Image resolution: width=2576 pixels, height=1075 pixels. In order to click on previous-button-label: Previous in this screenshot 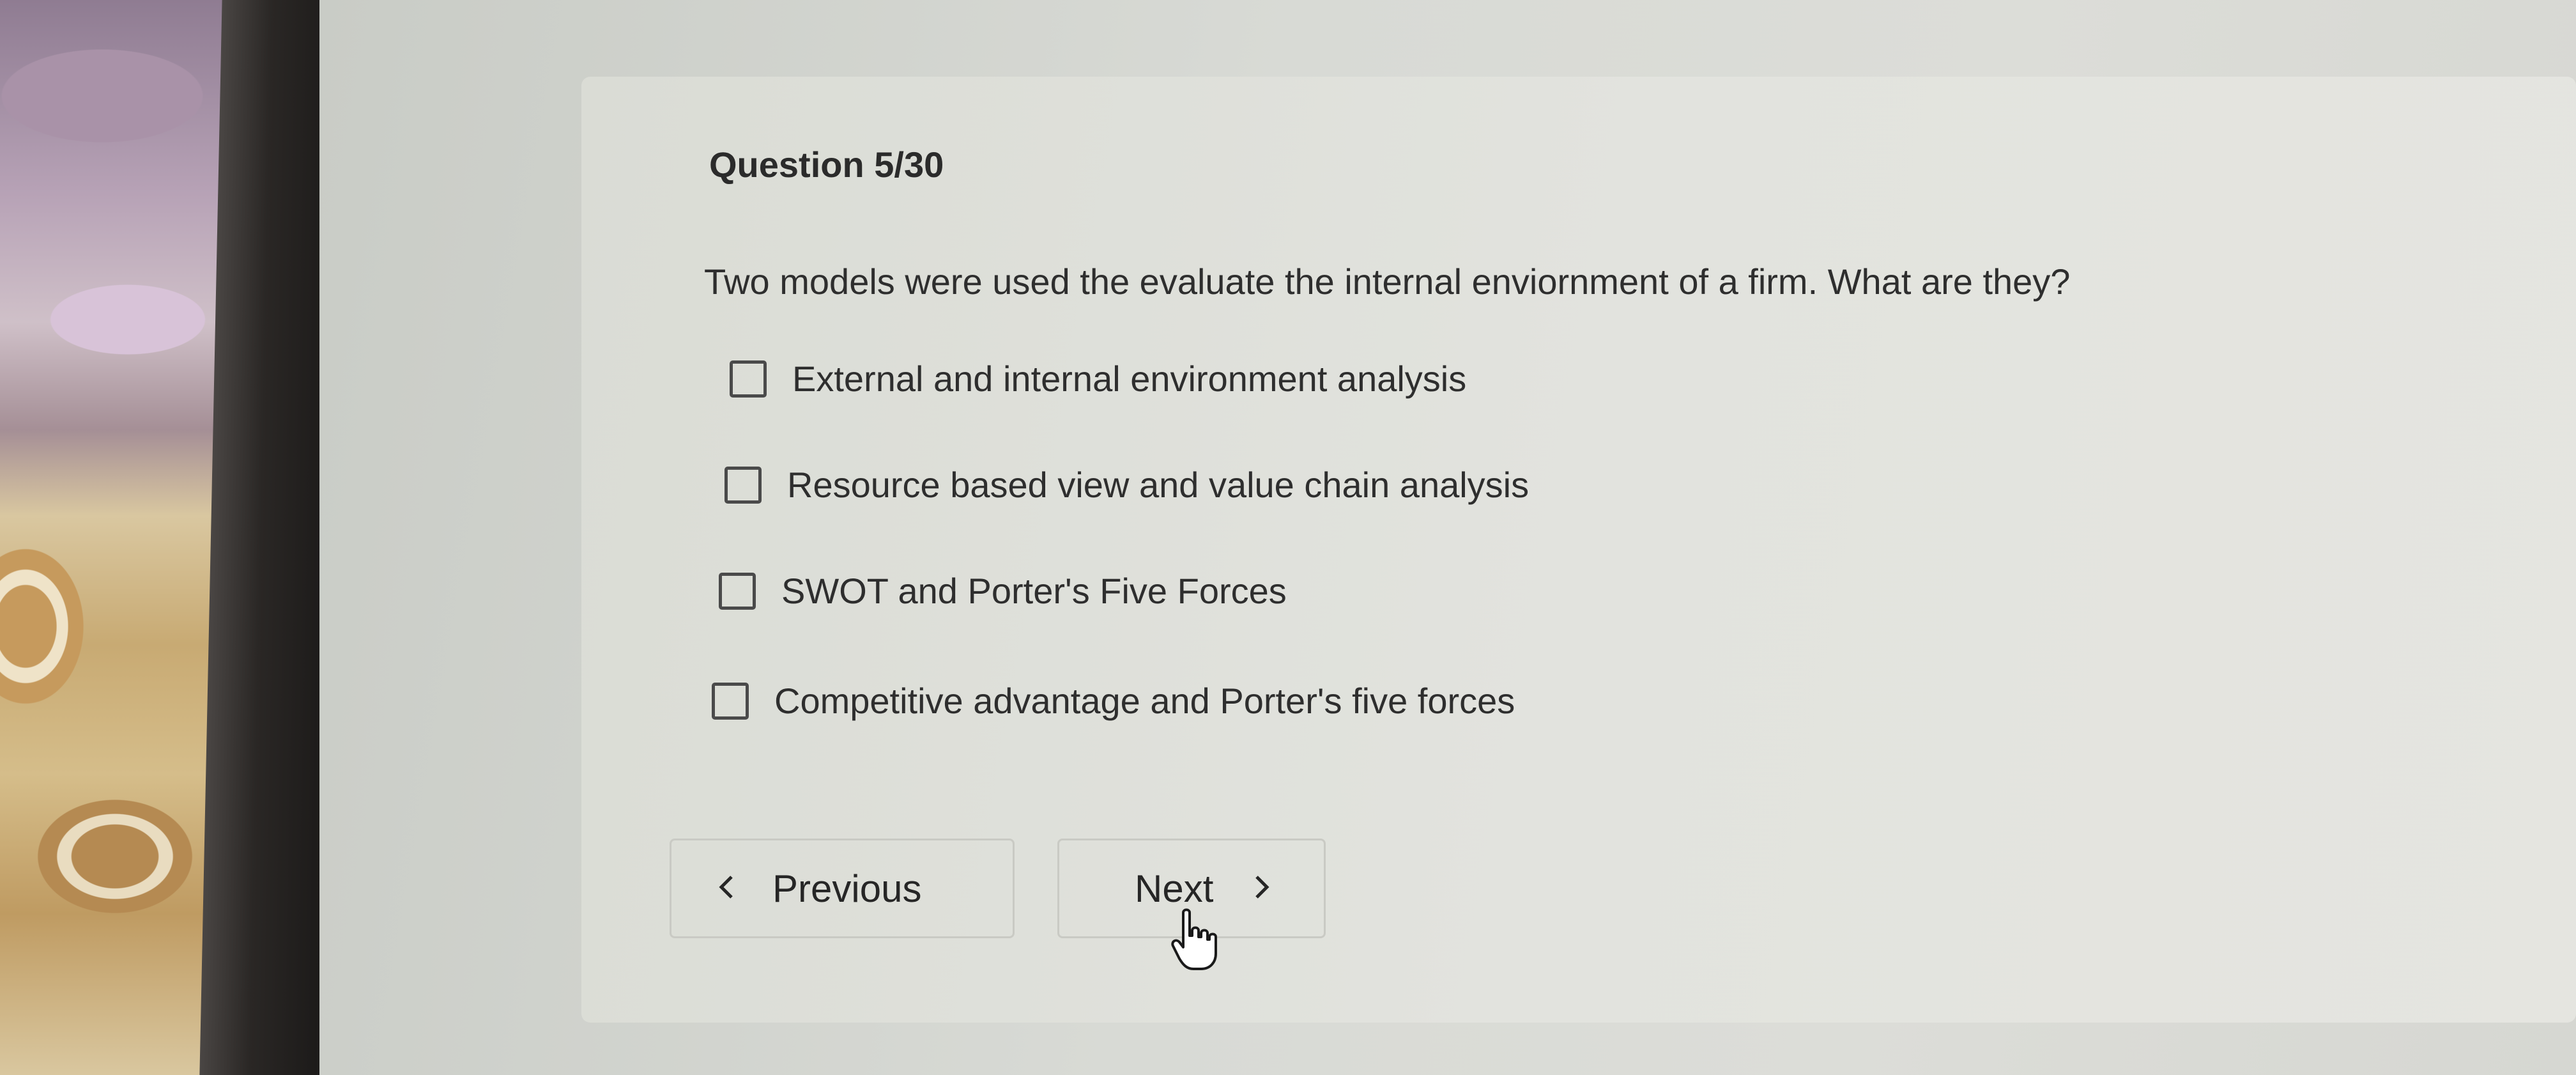, I will do `click(847, 888)`.